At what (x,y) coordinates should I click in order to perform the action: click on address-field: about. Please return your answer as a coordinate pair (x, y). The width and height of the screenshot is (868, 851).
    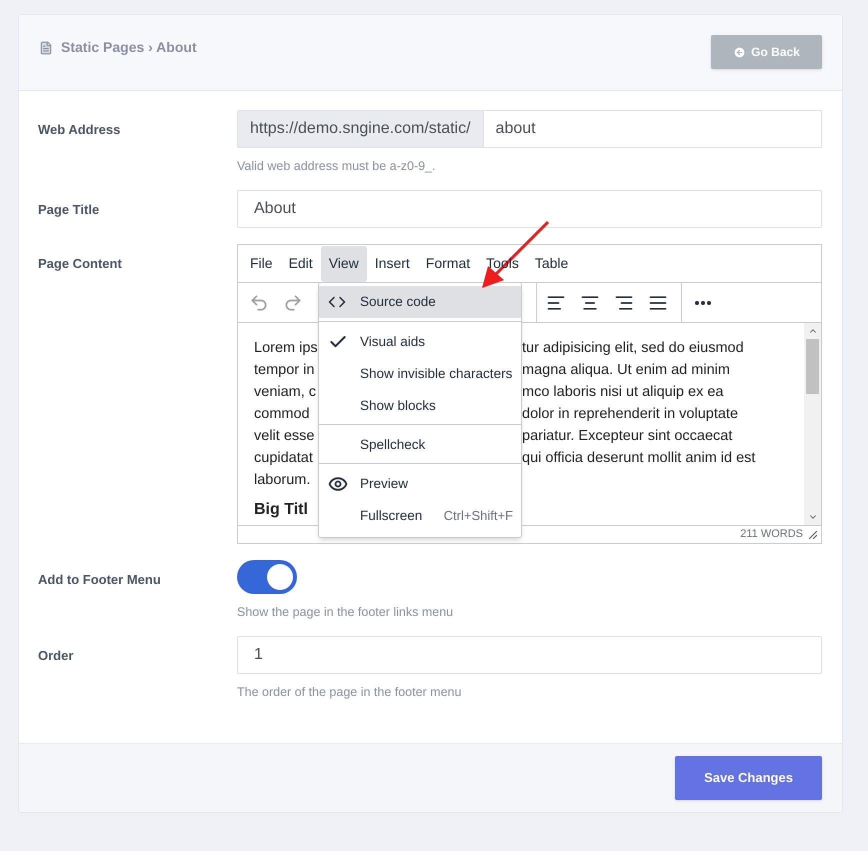
    Looking at the image, I should click on (653, 129).